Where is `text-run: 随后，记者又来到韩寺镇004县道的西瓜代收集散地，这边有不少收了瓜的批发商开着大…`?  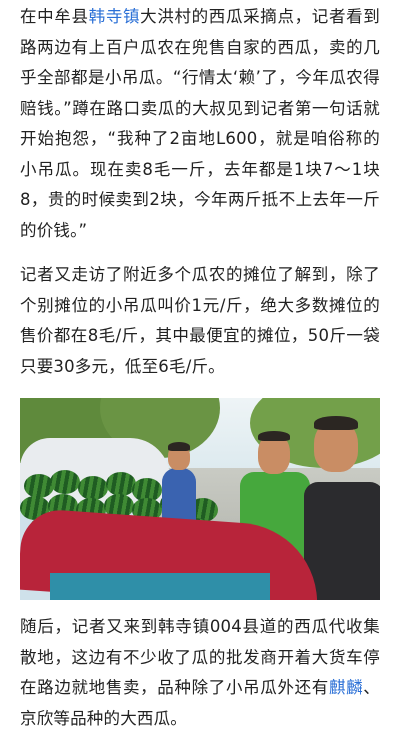
text-run: 随后，记者又来到韩寺镇004县道的西瓜代收集散地，这边有不少收了瓜的批发商开着大… is located at coordinates (200, 657).